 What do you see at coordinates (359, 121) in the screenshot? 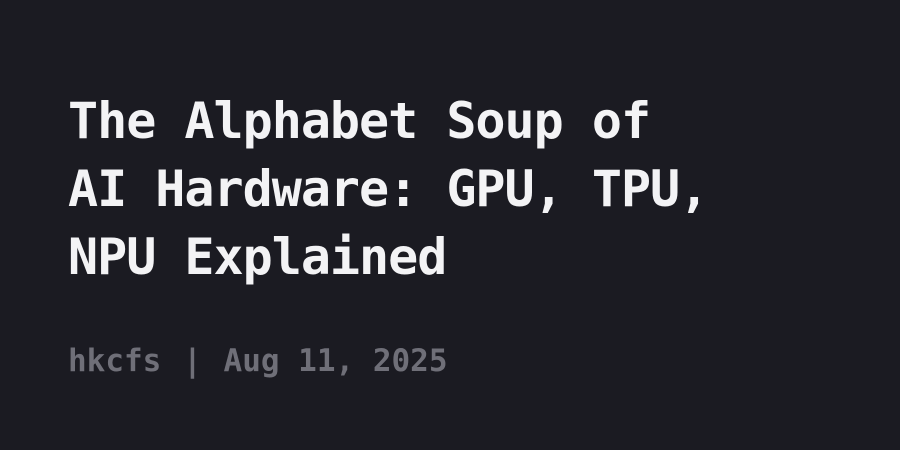
I see `post-title-line: The Alphabet Soup of` at bounding box center [359, 121].